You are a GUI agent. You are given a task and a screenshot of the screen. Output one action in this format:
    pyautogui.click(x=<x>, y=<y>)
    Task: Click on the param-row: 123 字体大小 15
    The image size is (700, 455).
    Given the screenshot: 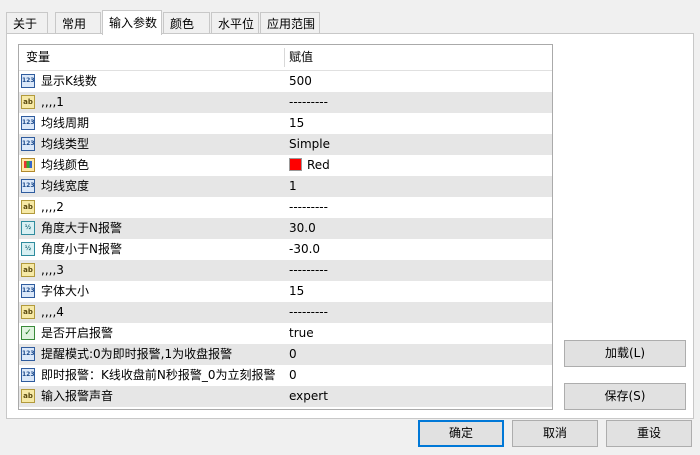 What is the action you would take?
    pyautogui.click(x=285, y=291)
    